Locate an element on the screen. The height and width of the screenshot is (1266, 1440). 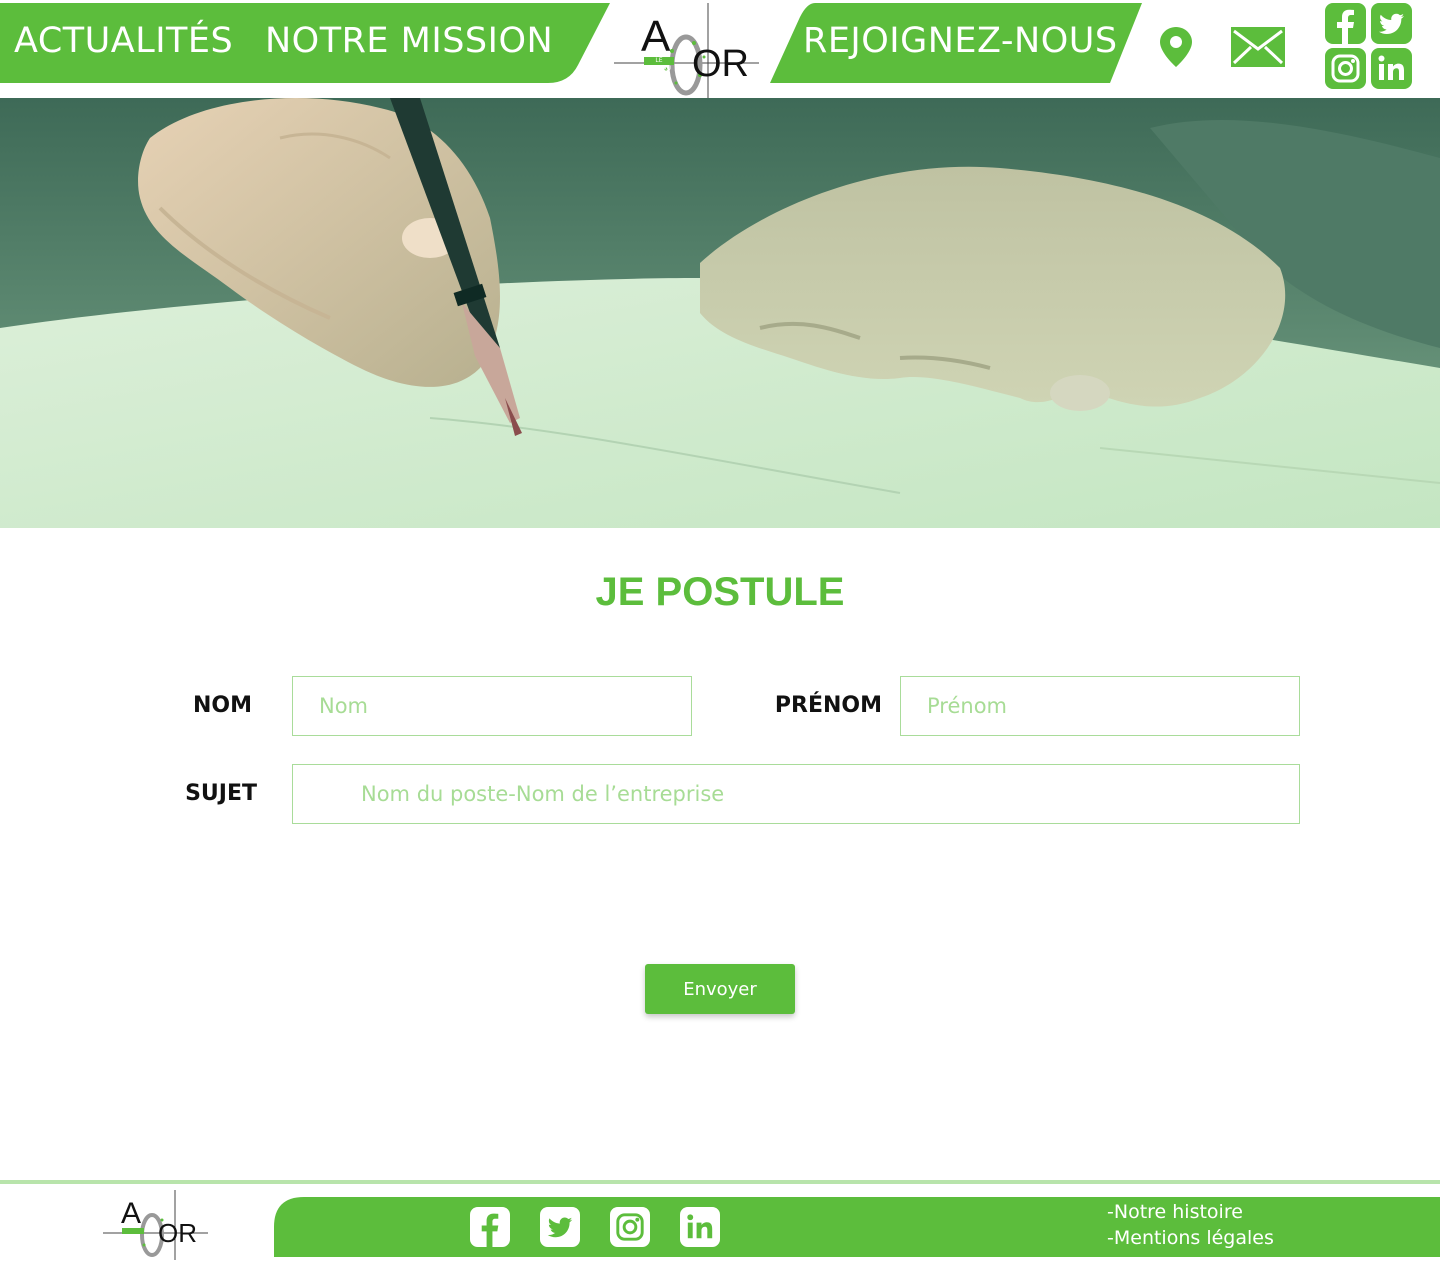
logo-letter-a: A is located at coordinates (656, 36).